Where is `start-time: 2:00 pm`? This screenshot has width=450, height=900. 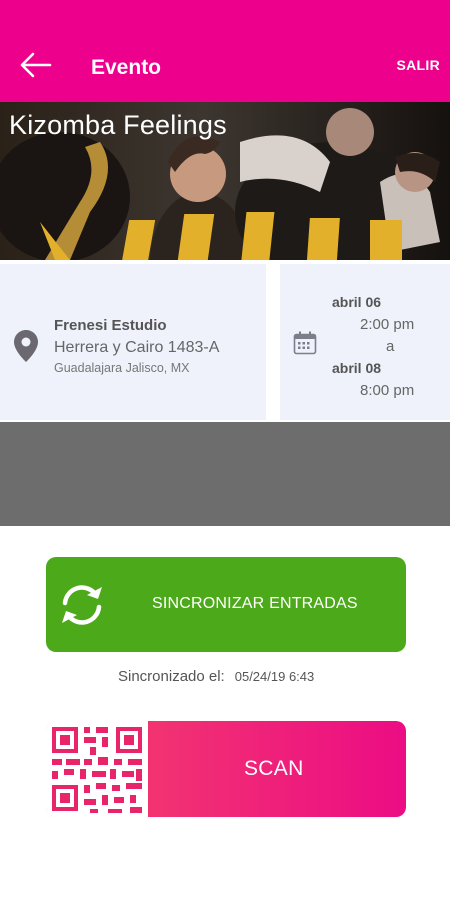
start-time: 2:00 pm is located at coordinates (387, 324).